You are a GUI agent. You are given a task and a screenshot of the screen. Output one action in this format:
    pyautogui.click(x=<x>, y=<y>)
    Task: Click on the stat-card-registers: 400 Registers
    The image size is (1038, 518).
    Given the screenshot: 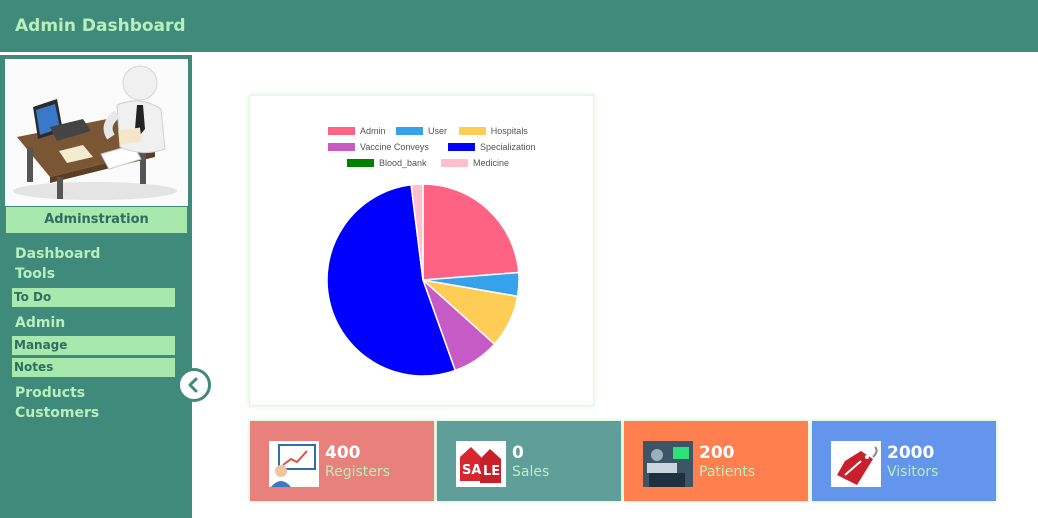 What is the action you would take?
    pyautogui.click(x=342, y=461)
    